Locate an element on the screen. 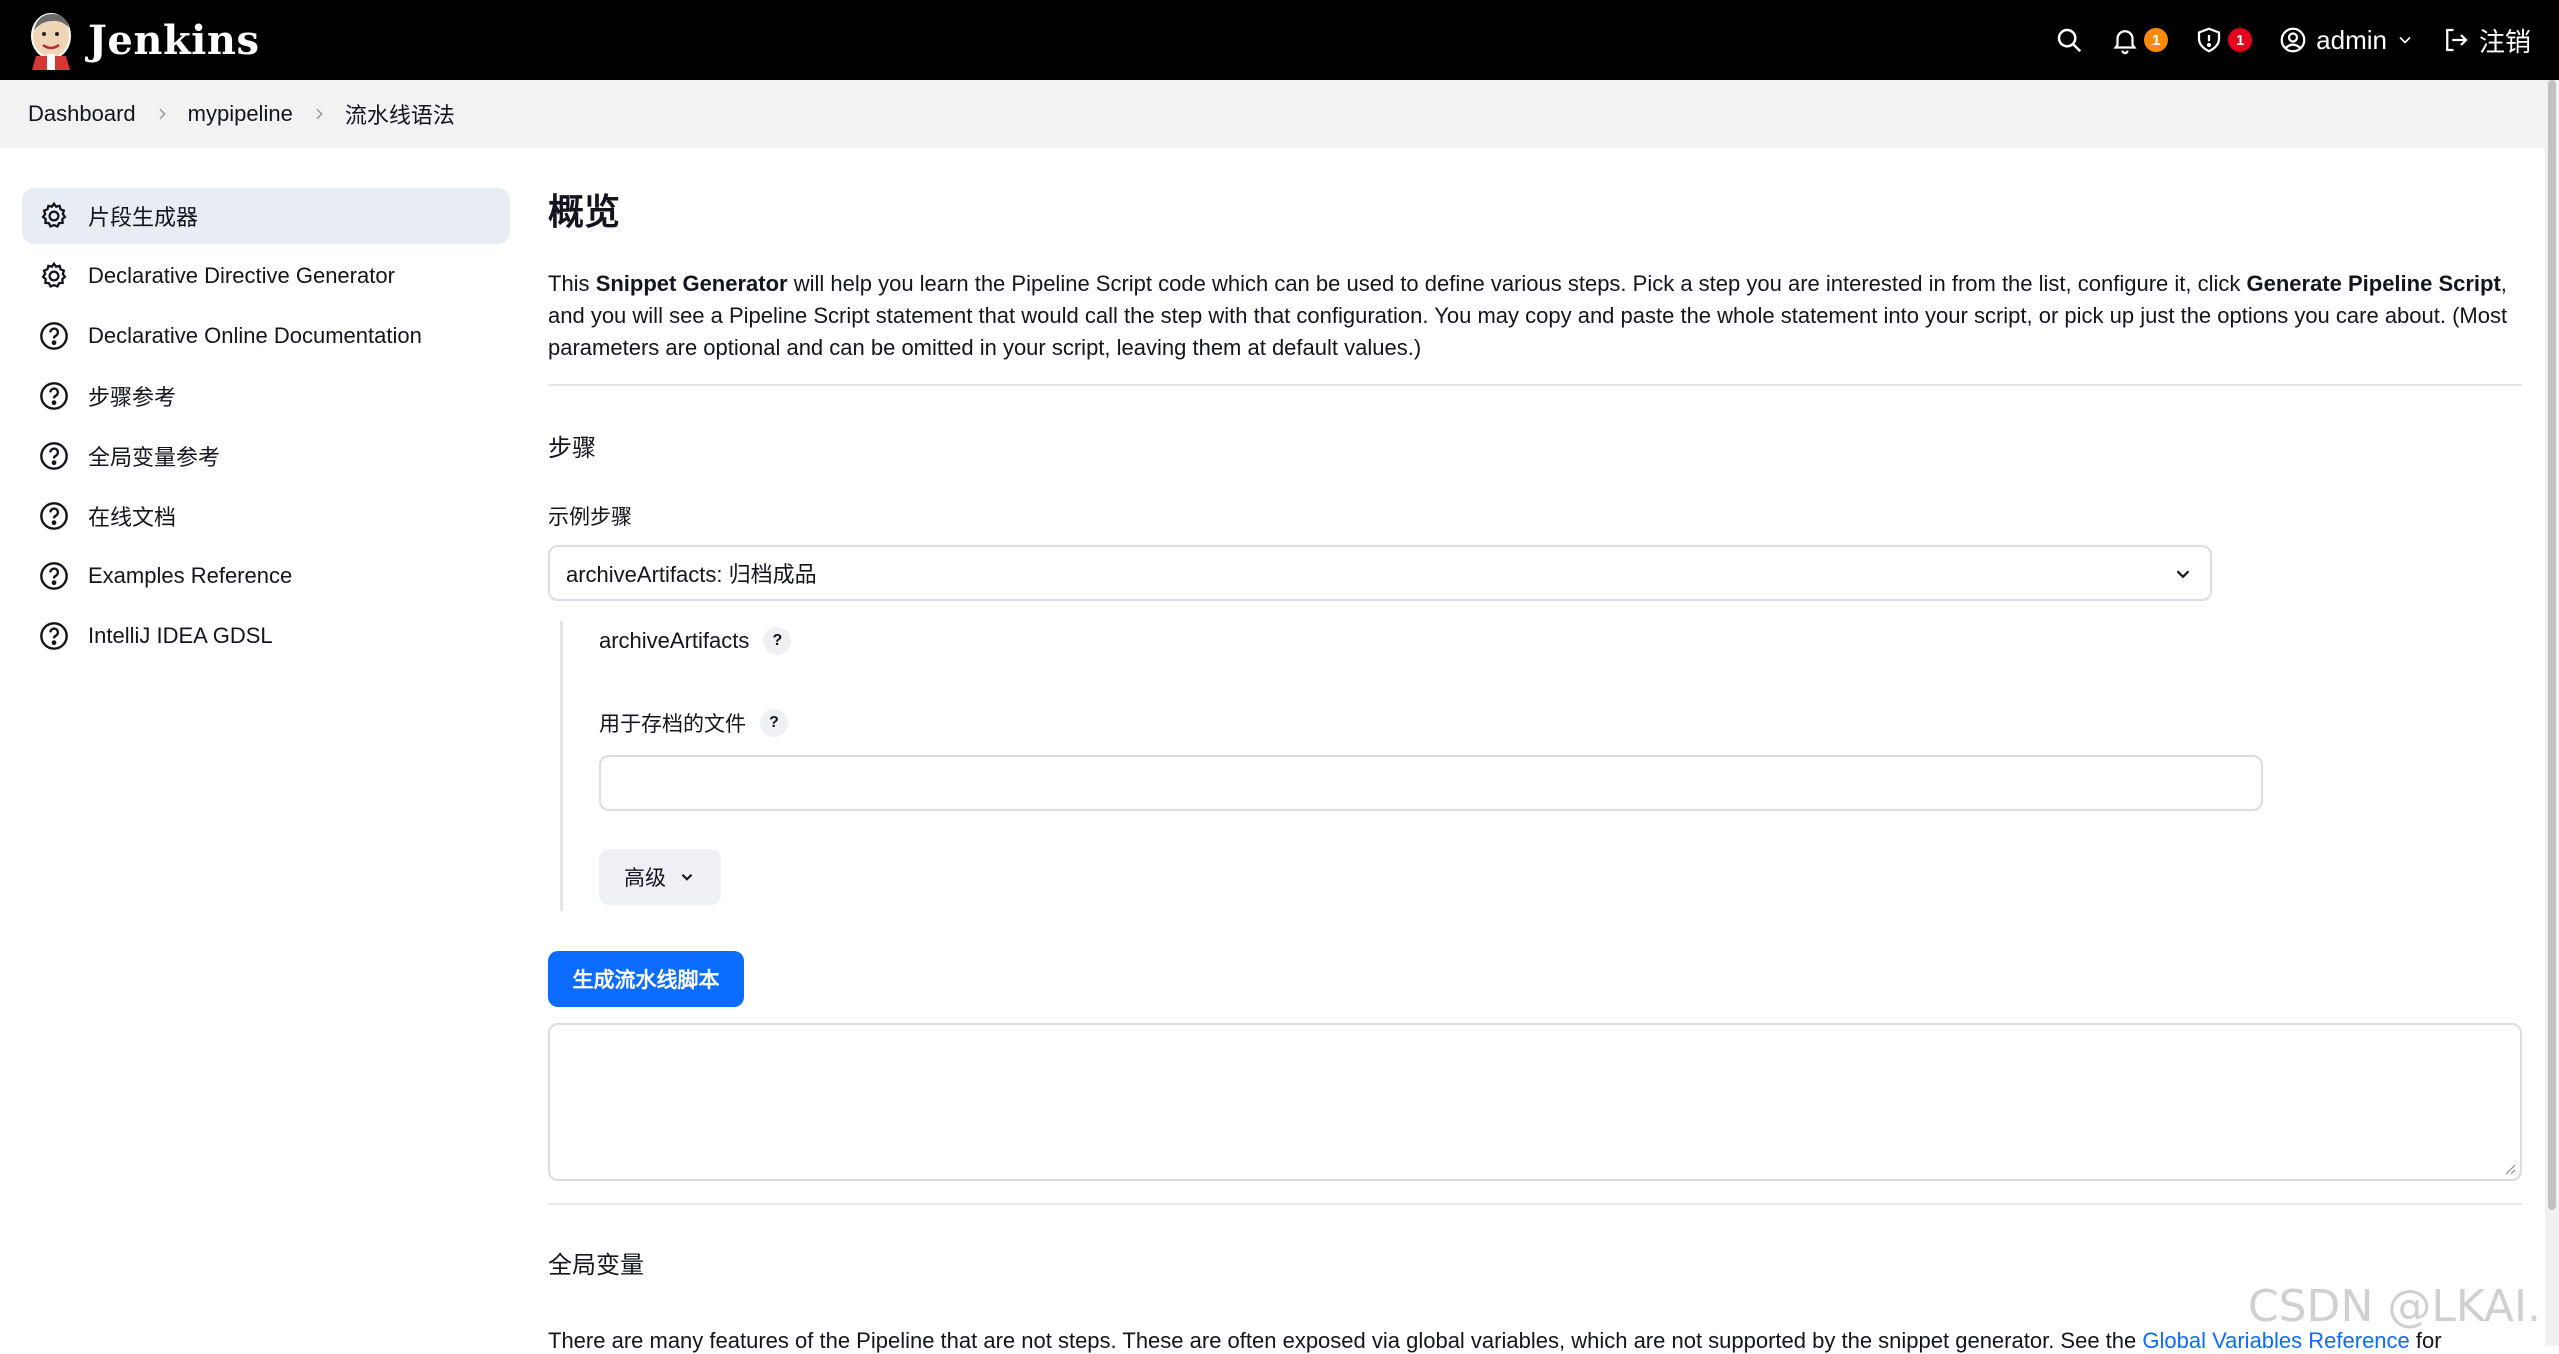  brand-name: Jenkins is located at coordinates (173, 40).